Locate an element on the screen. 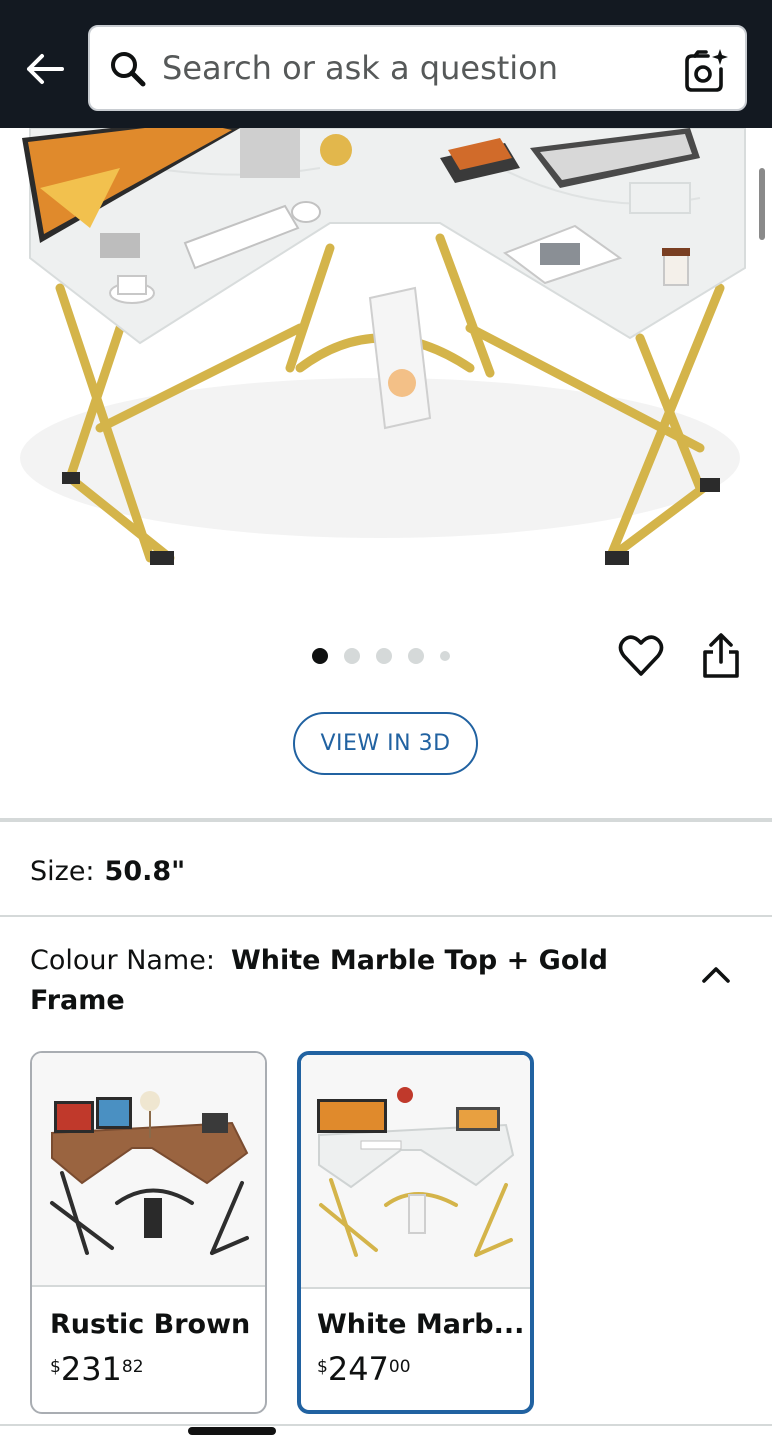 This screenshot has height=1440, width=772. colour-swatch-white-marble: White Marb... $24700 is located at coordinates (415, 1232).